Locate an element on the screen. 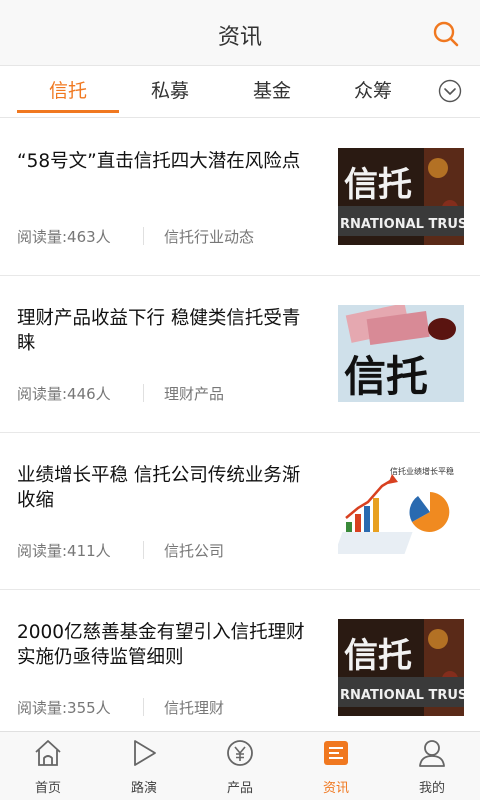 The width and height of the screenshot is (480, 801). tabbar-label: 首页 is located at coordinates (47, 788).